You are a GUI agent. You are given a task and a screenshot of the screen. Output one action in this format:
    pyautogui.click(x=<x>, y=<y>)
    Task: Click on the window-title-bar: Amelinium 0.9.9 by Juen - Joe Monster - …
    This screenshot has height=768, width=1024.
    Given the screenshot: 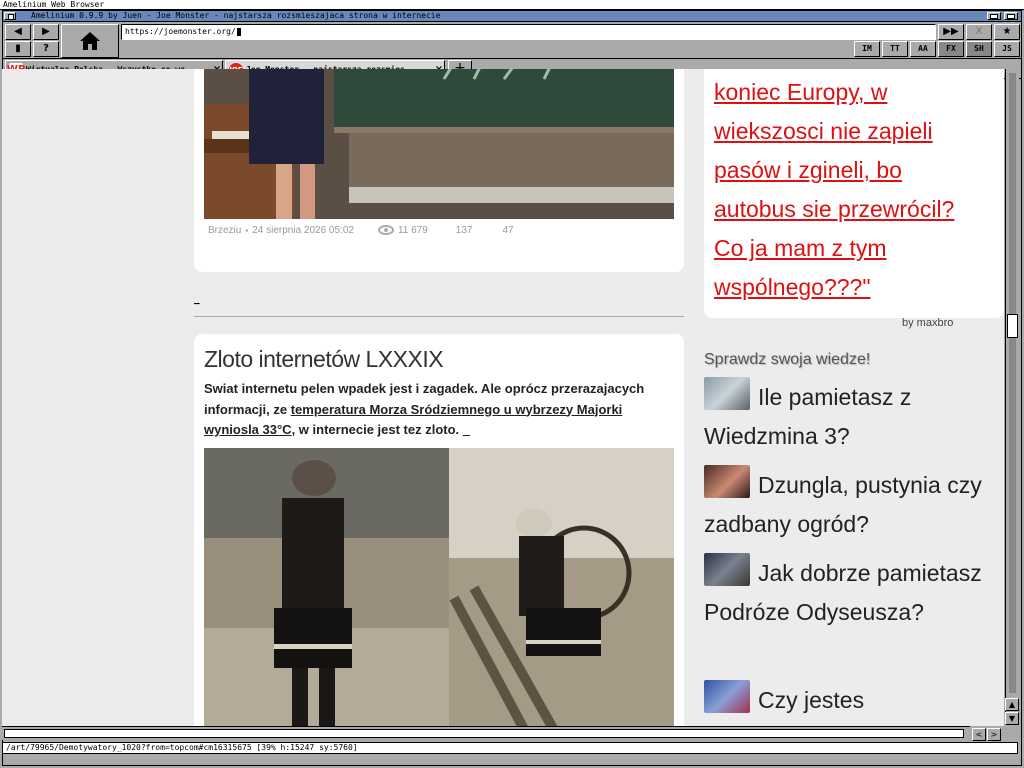 What is the action you would take?
    pyautogui.click(x=512, y=16)
    